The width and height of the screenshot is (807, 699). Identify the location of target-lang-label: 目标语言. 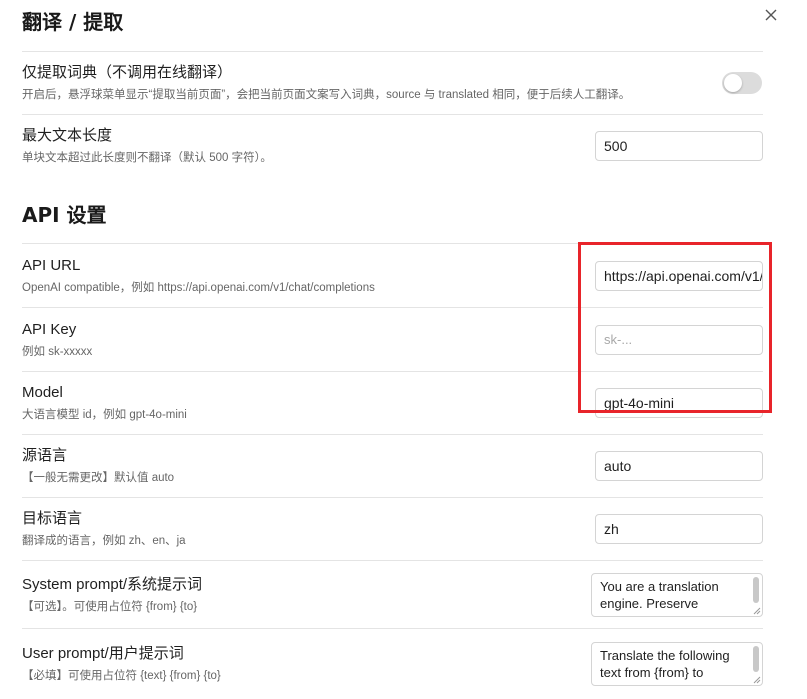
(52, 518).